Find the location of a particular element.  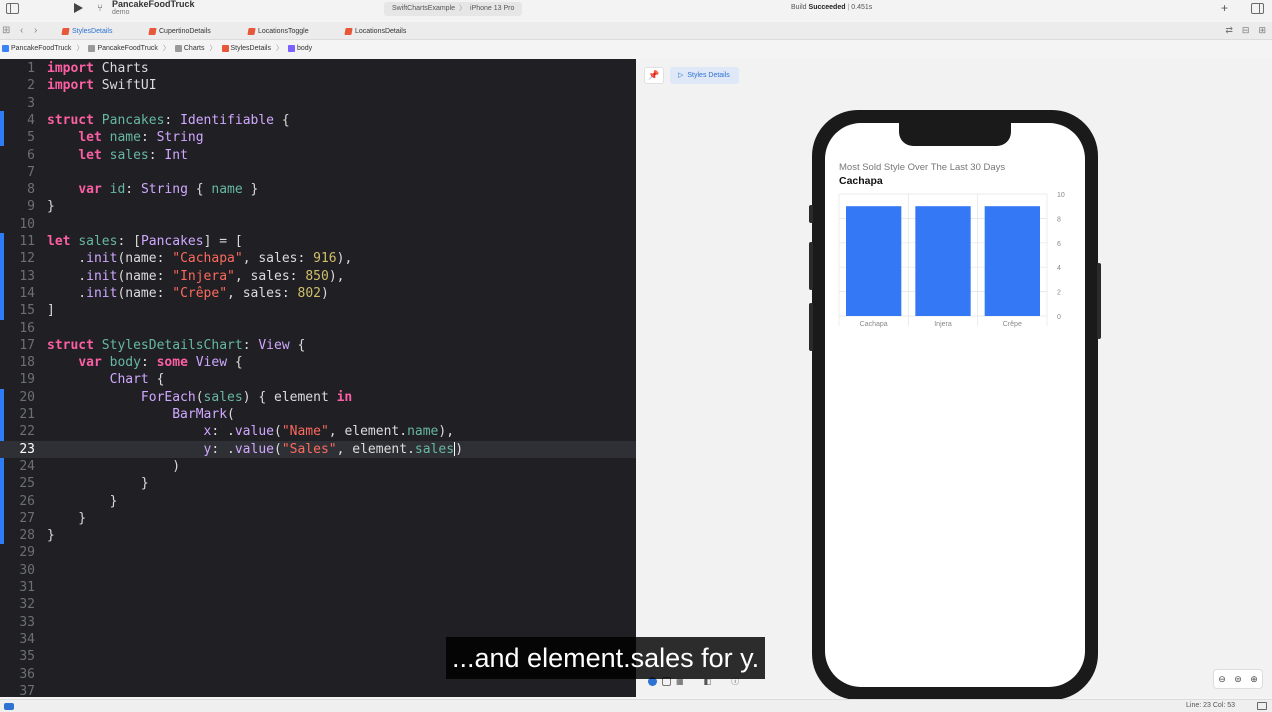

code-line: 20 ForEach(sales) { element in is located at coordinates (318, 397).